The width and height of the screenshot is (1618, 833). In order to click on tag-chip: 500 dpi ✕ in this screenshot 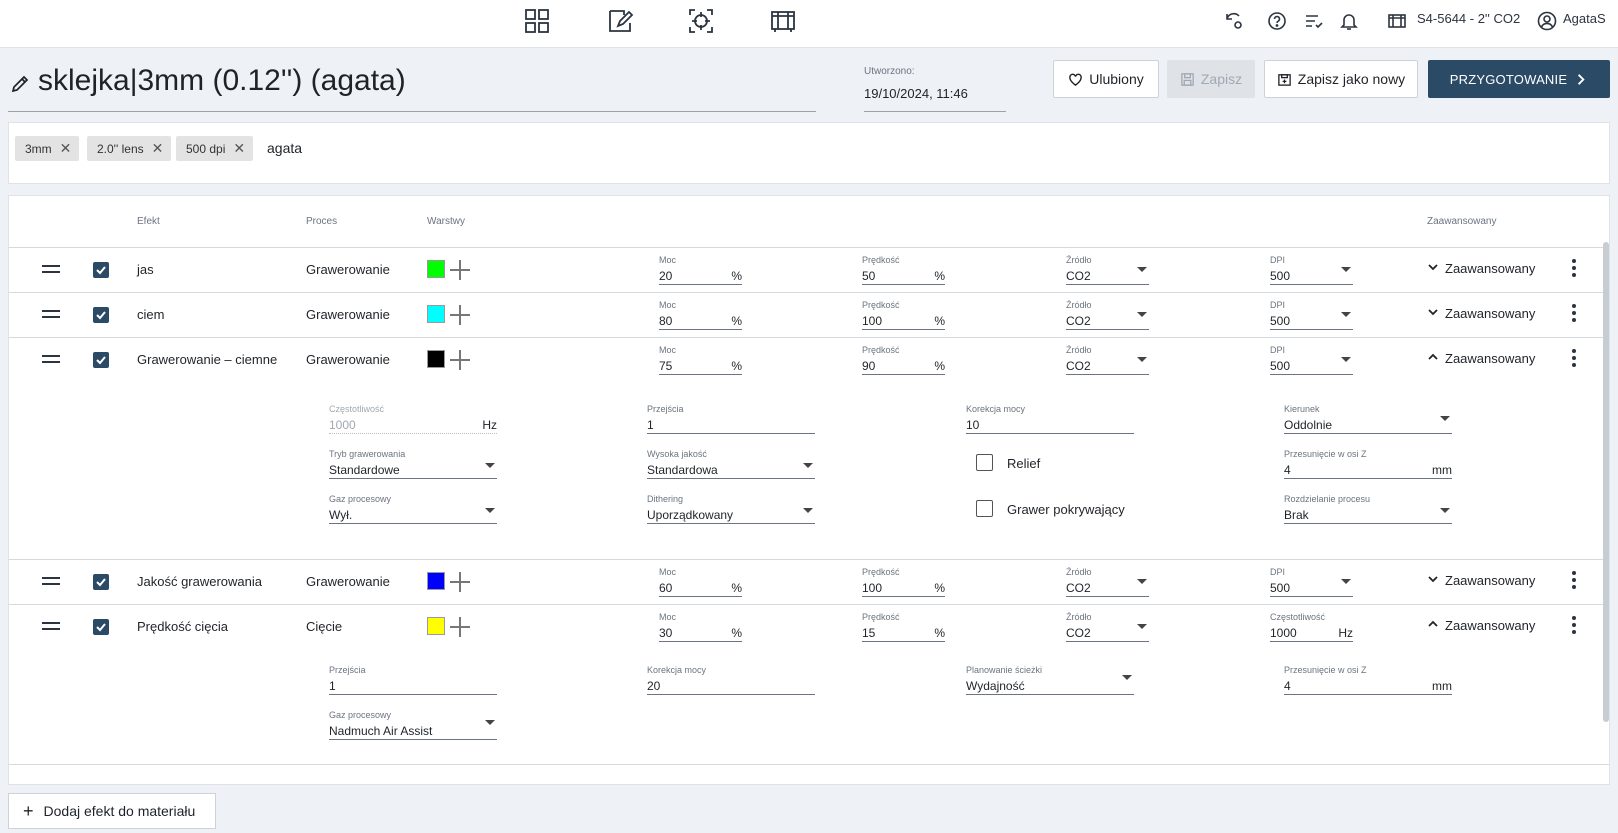, I will do `click(215, 148)`.